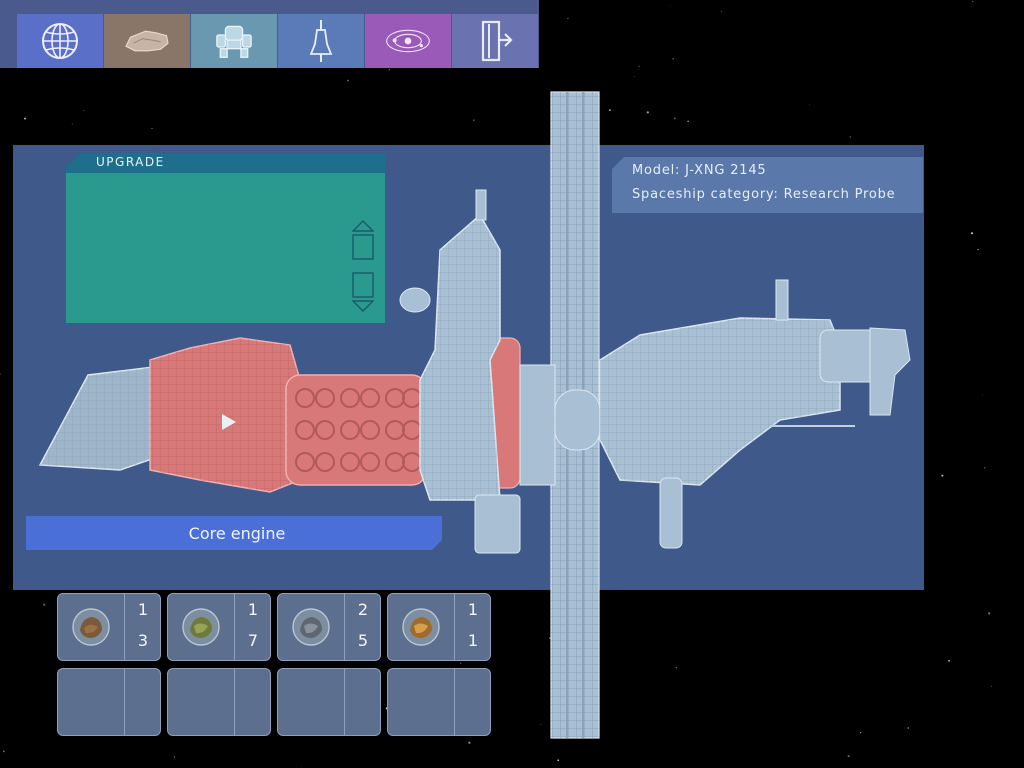  I want to click on resource-count-bottom: 5, so click(363, 640).